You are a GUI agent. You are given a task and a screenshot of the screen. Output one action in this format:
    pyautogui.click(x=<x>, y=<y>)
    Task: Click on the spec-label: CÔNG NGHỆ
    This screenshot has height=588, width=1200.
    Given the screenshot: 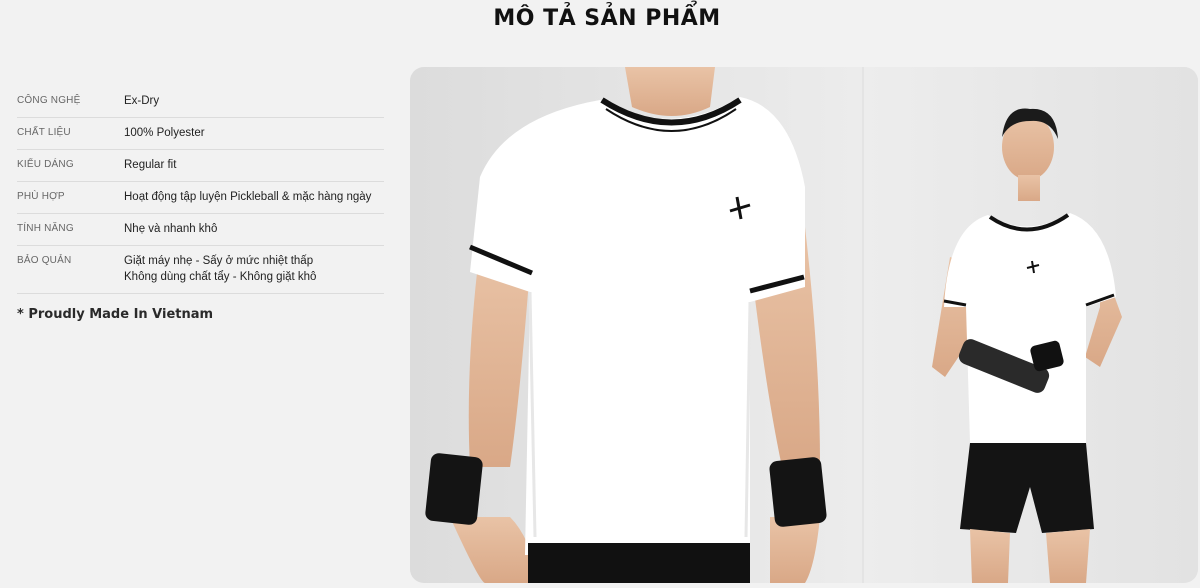 What is the action you would take?
    pyautogui.click(x=49, y=100)
    